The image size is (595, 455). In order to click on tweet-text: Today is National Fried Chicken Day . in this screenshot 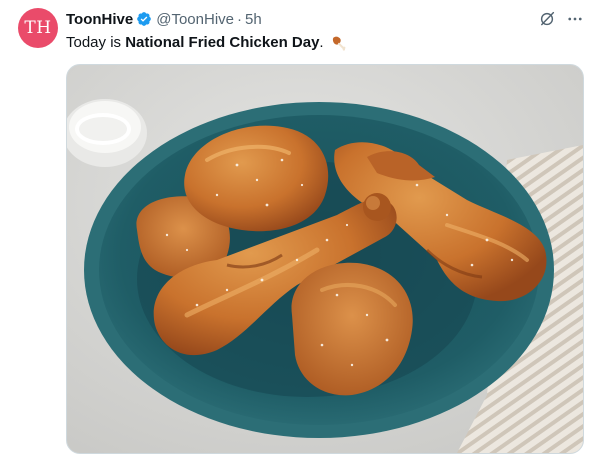, I will do `click(207, 43)`.